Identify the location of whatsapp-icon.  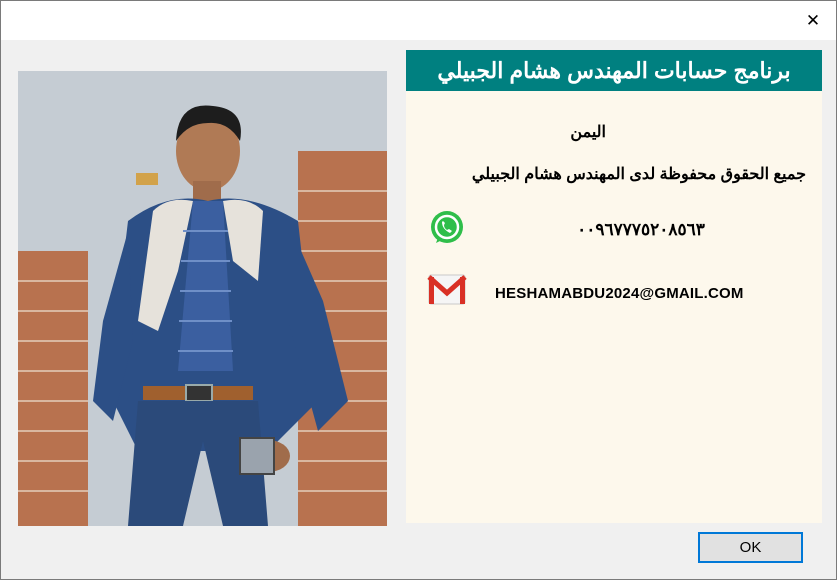
(447, 228).